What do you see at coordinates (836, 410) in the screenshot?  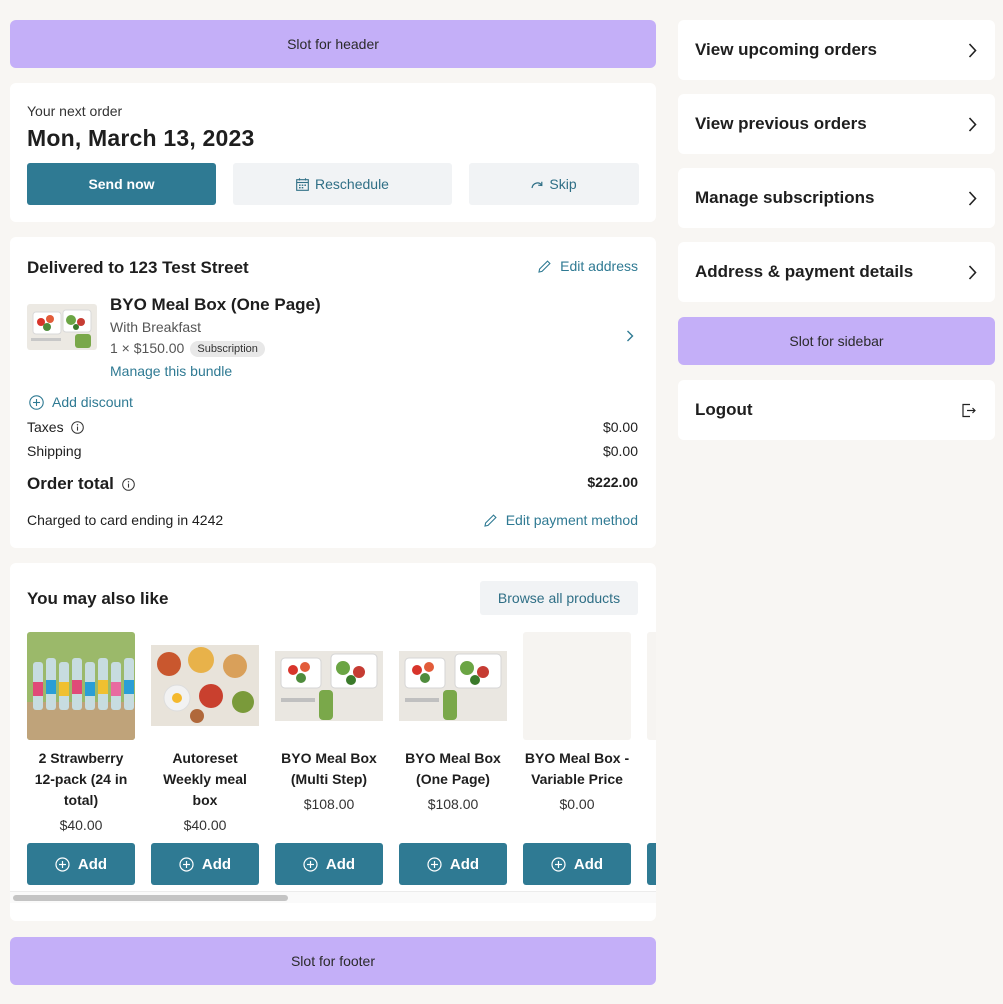 I see `logout-button: Logout` at bounding box center [836, 410].